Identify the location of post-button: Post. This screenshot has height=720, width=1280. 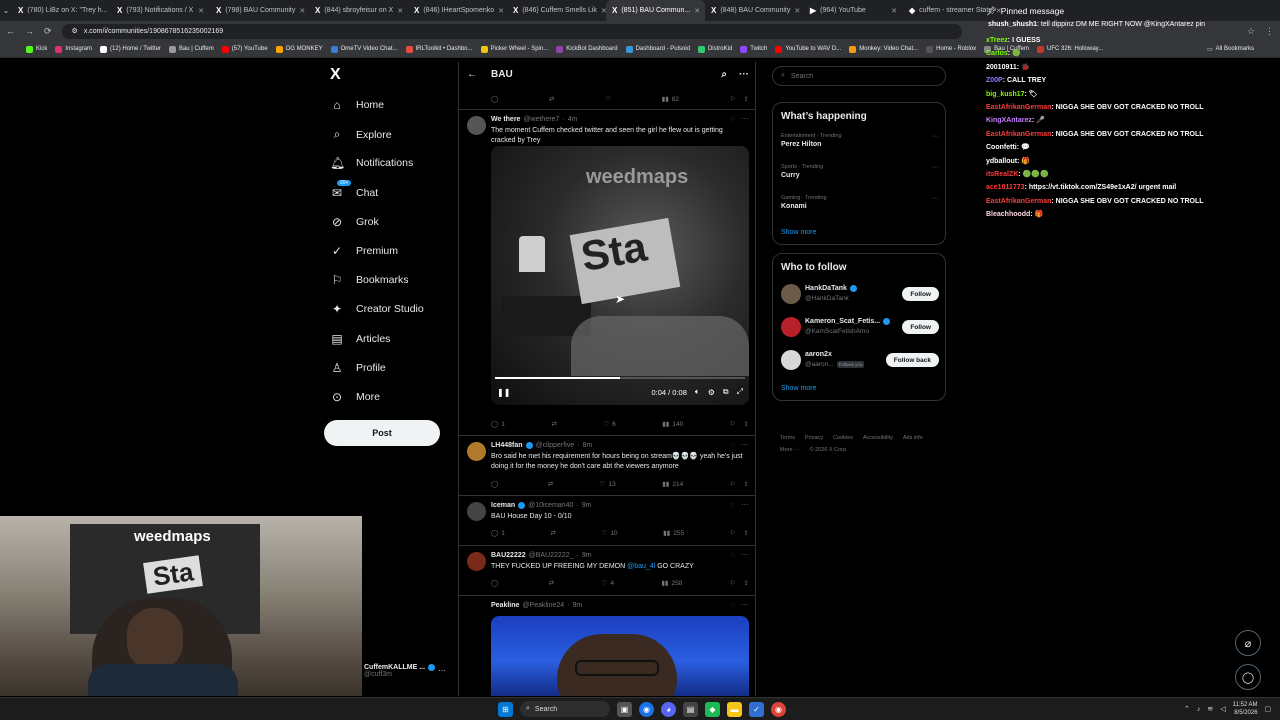
(382, 433).